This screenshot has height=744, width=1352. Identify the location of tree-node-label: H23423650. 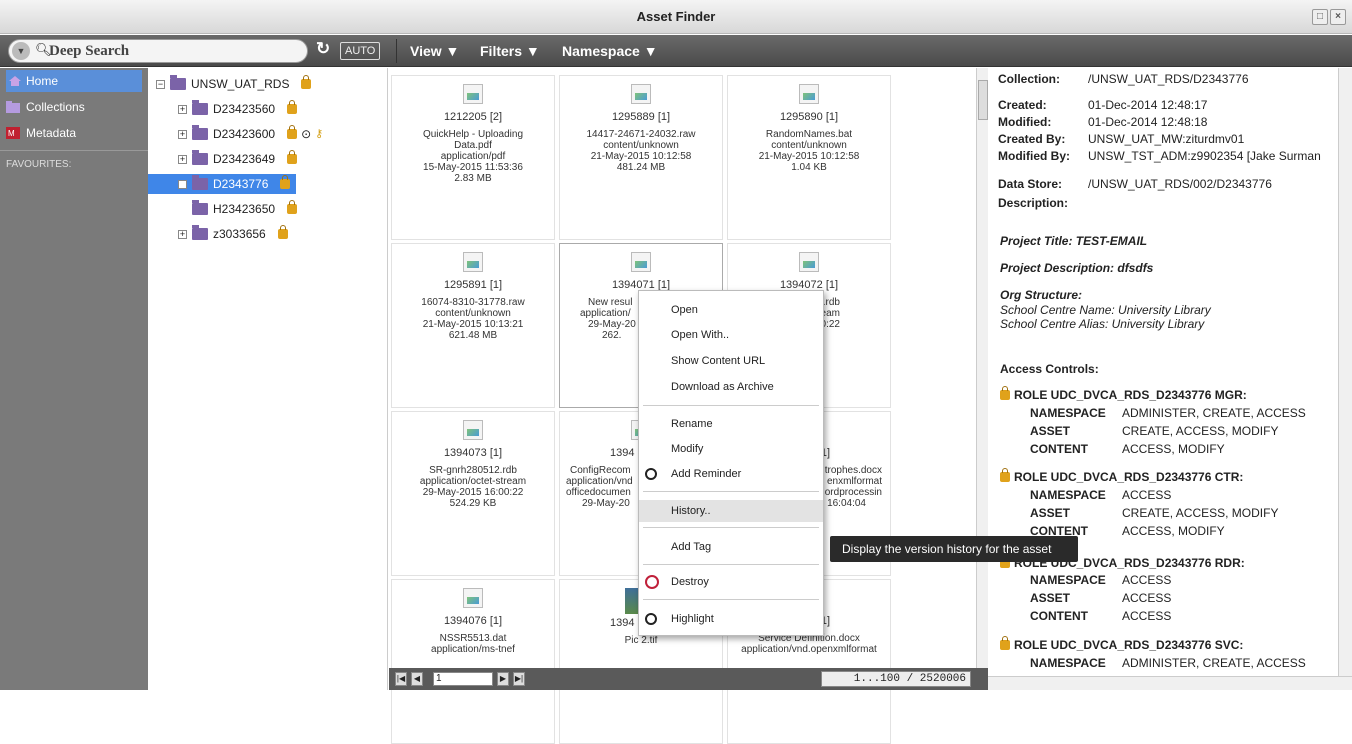
(244, 209).